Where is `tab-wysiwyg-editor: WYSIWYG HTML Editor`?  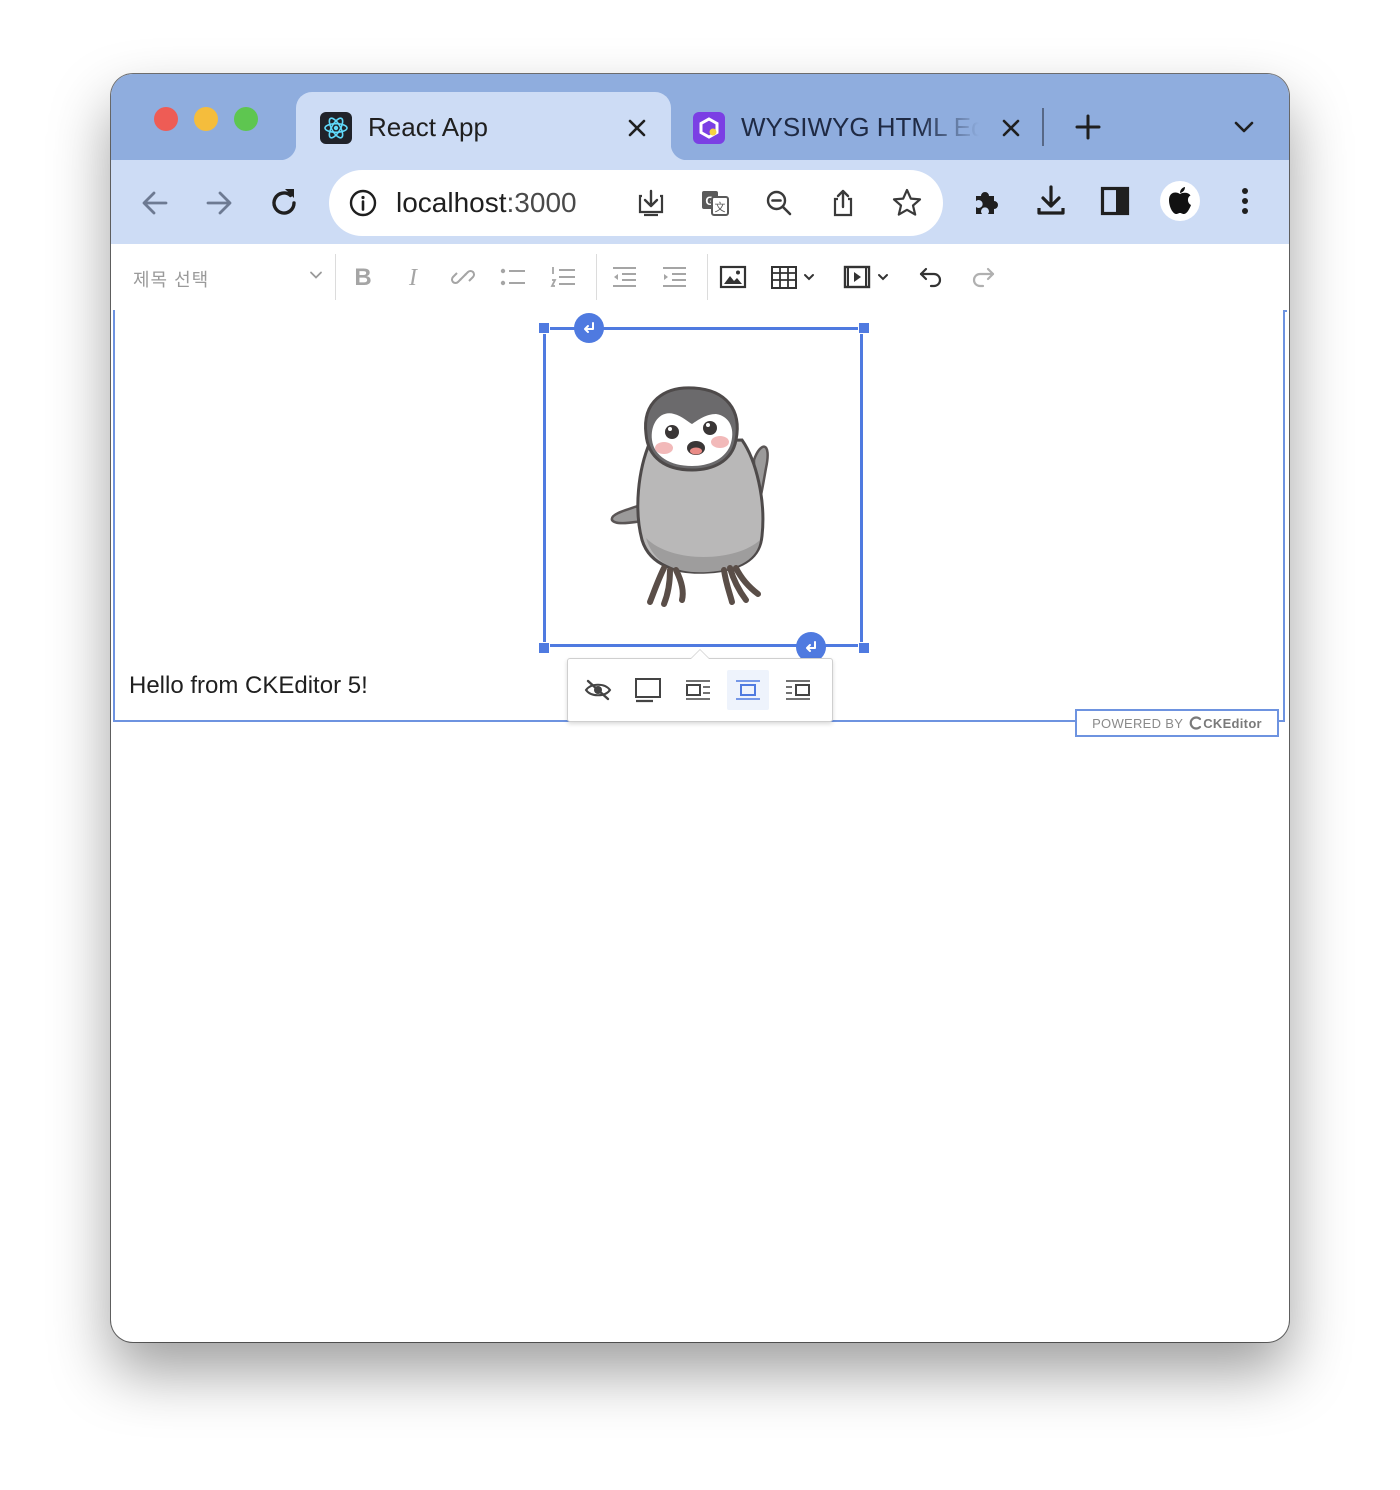 tab-wysiwyg-editor: WYSIWYG HTML Editor is located at coordinates (859, 126).